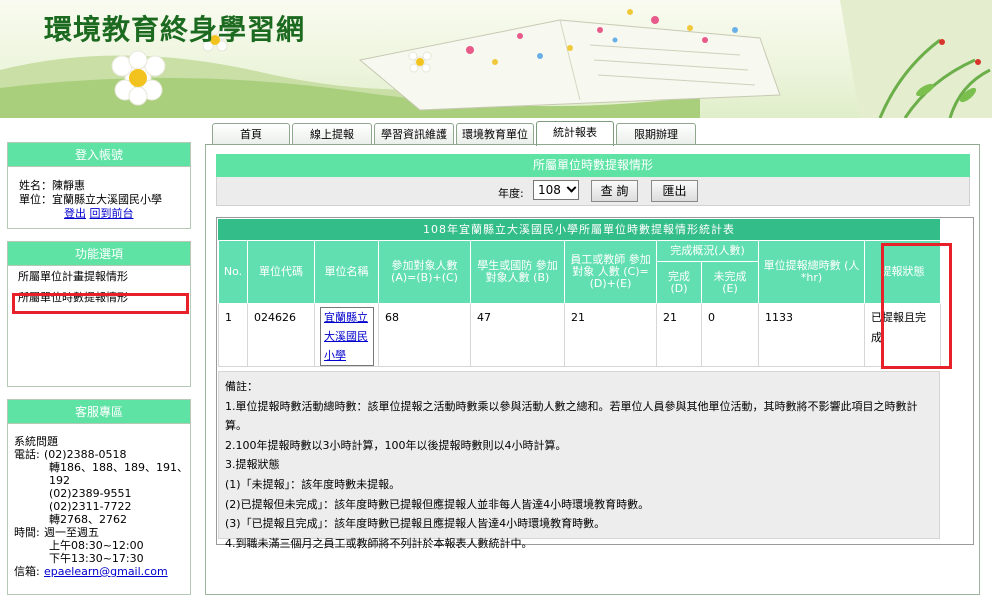  Describe the element at coordinates (99, 276) in the screenshot. I see `menu-item-plan-report: 所屬單位計畫提報情形` at that location.